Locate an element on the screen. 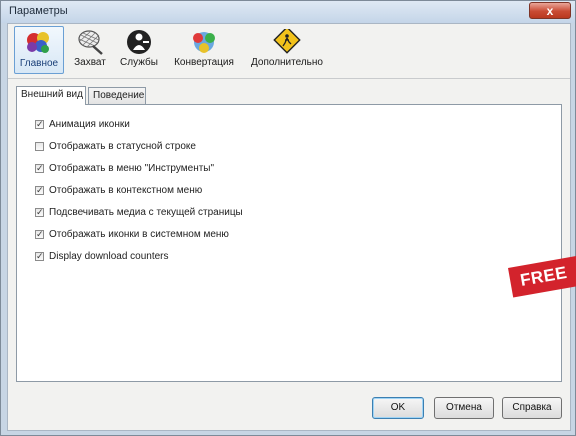 The image size is (576, 436). option-label: Отображать в контекстном меню is located at coordinates (126, 190).